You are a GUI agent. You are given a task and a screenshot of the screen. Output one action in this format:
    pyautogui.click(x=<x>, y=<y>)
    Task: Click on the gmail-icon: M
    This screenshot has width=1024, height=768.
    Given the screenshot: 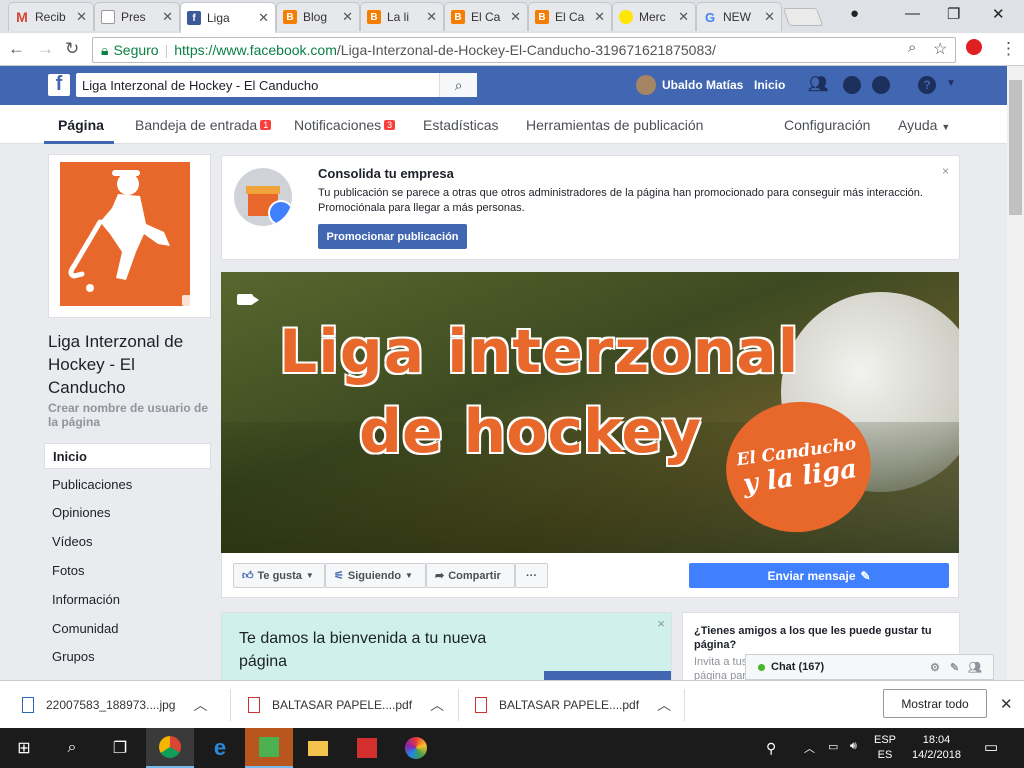 What is the action you would take?
    pyautogui.click(x=22, y=17)
    